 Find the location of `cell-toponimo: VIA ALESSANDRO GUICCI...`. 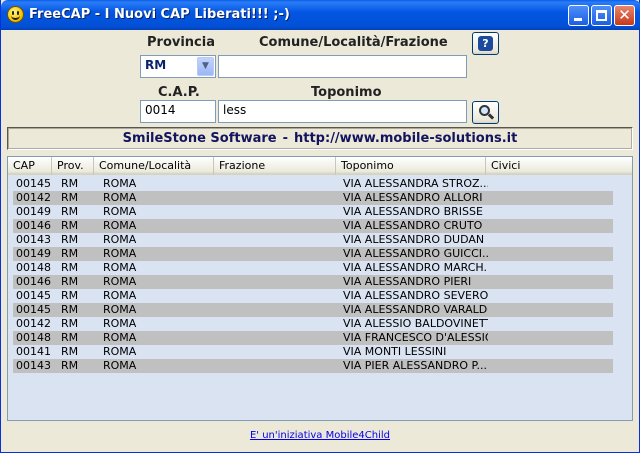

cell-toponimo: VIA ALESSANDRO GUICCI... is located at coordinates (415, 253).